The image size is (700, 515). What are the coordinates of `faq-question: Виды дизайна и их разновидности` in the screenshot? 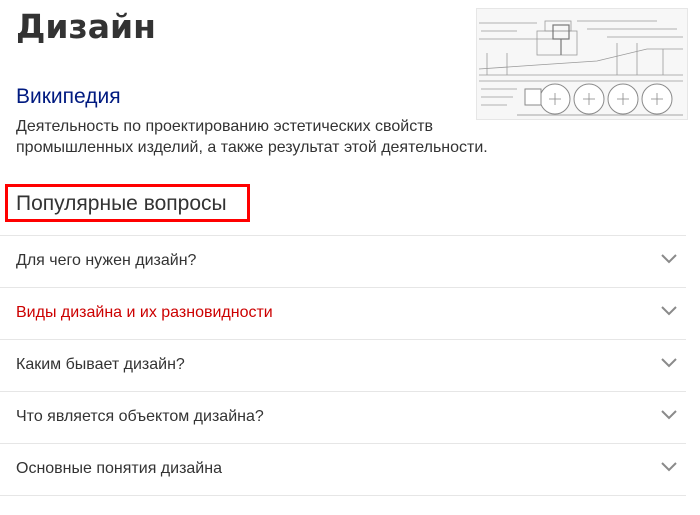 It's located at (144, 312).